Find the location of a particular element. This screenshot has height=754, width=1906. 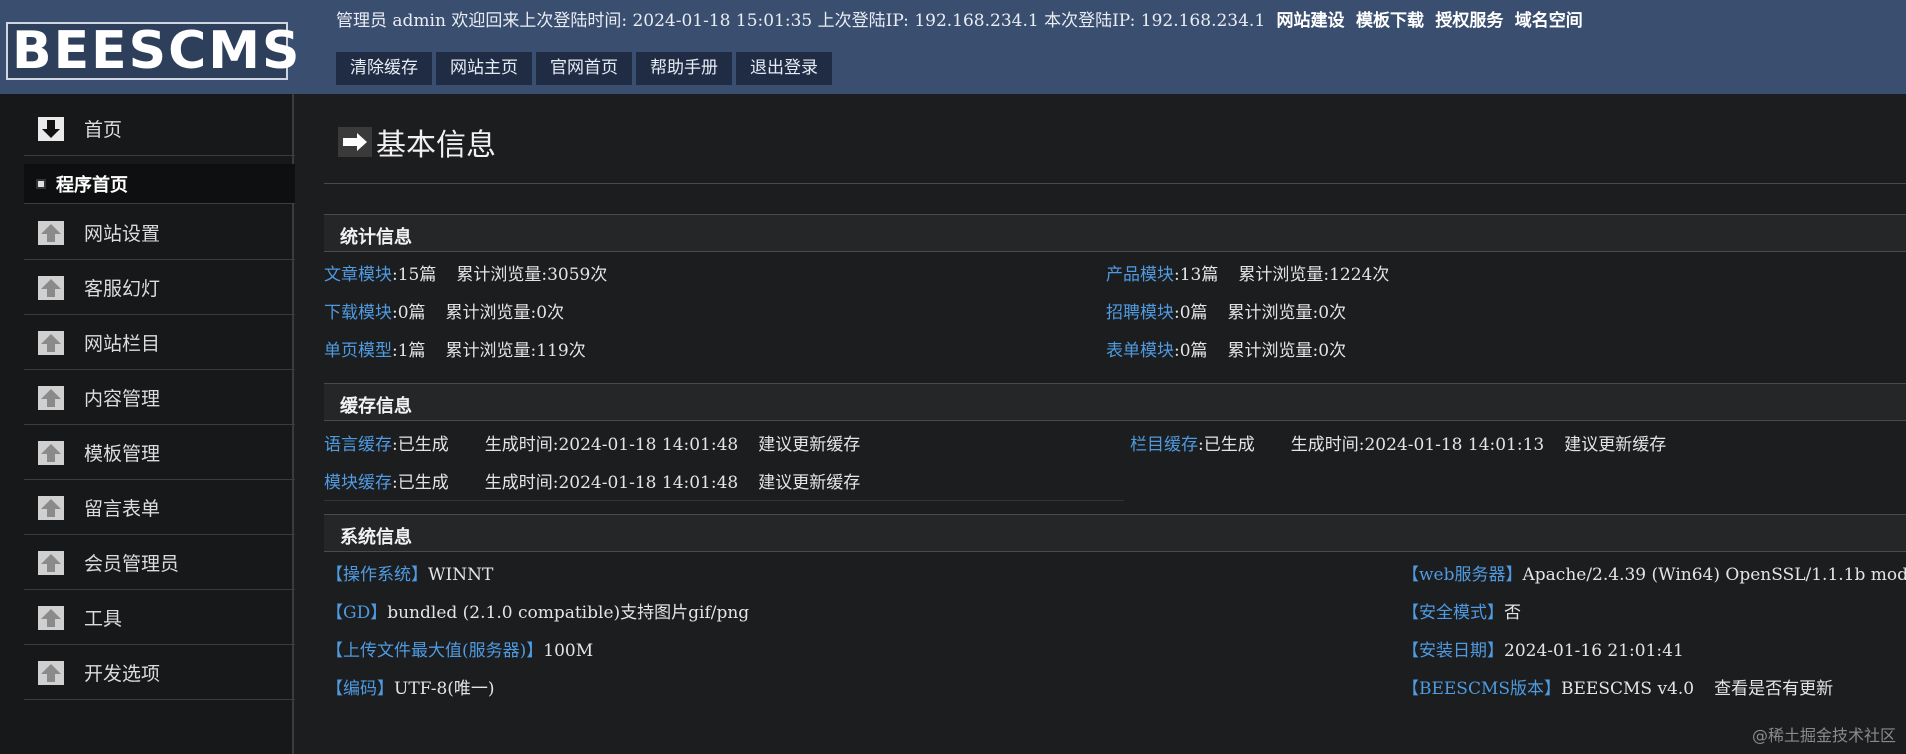

link-template-download: 模板下载 is located at coordinates (1390, 21).